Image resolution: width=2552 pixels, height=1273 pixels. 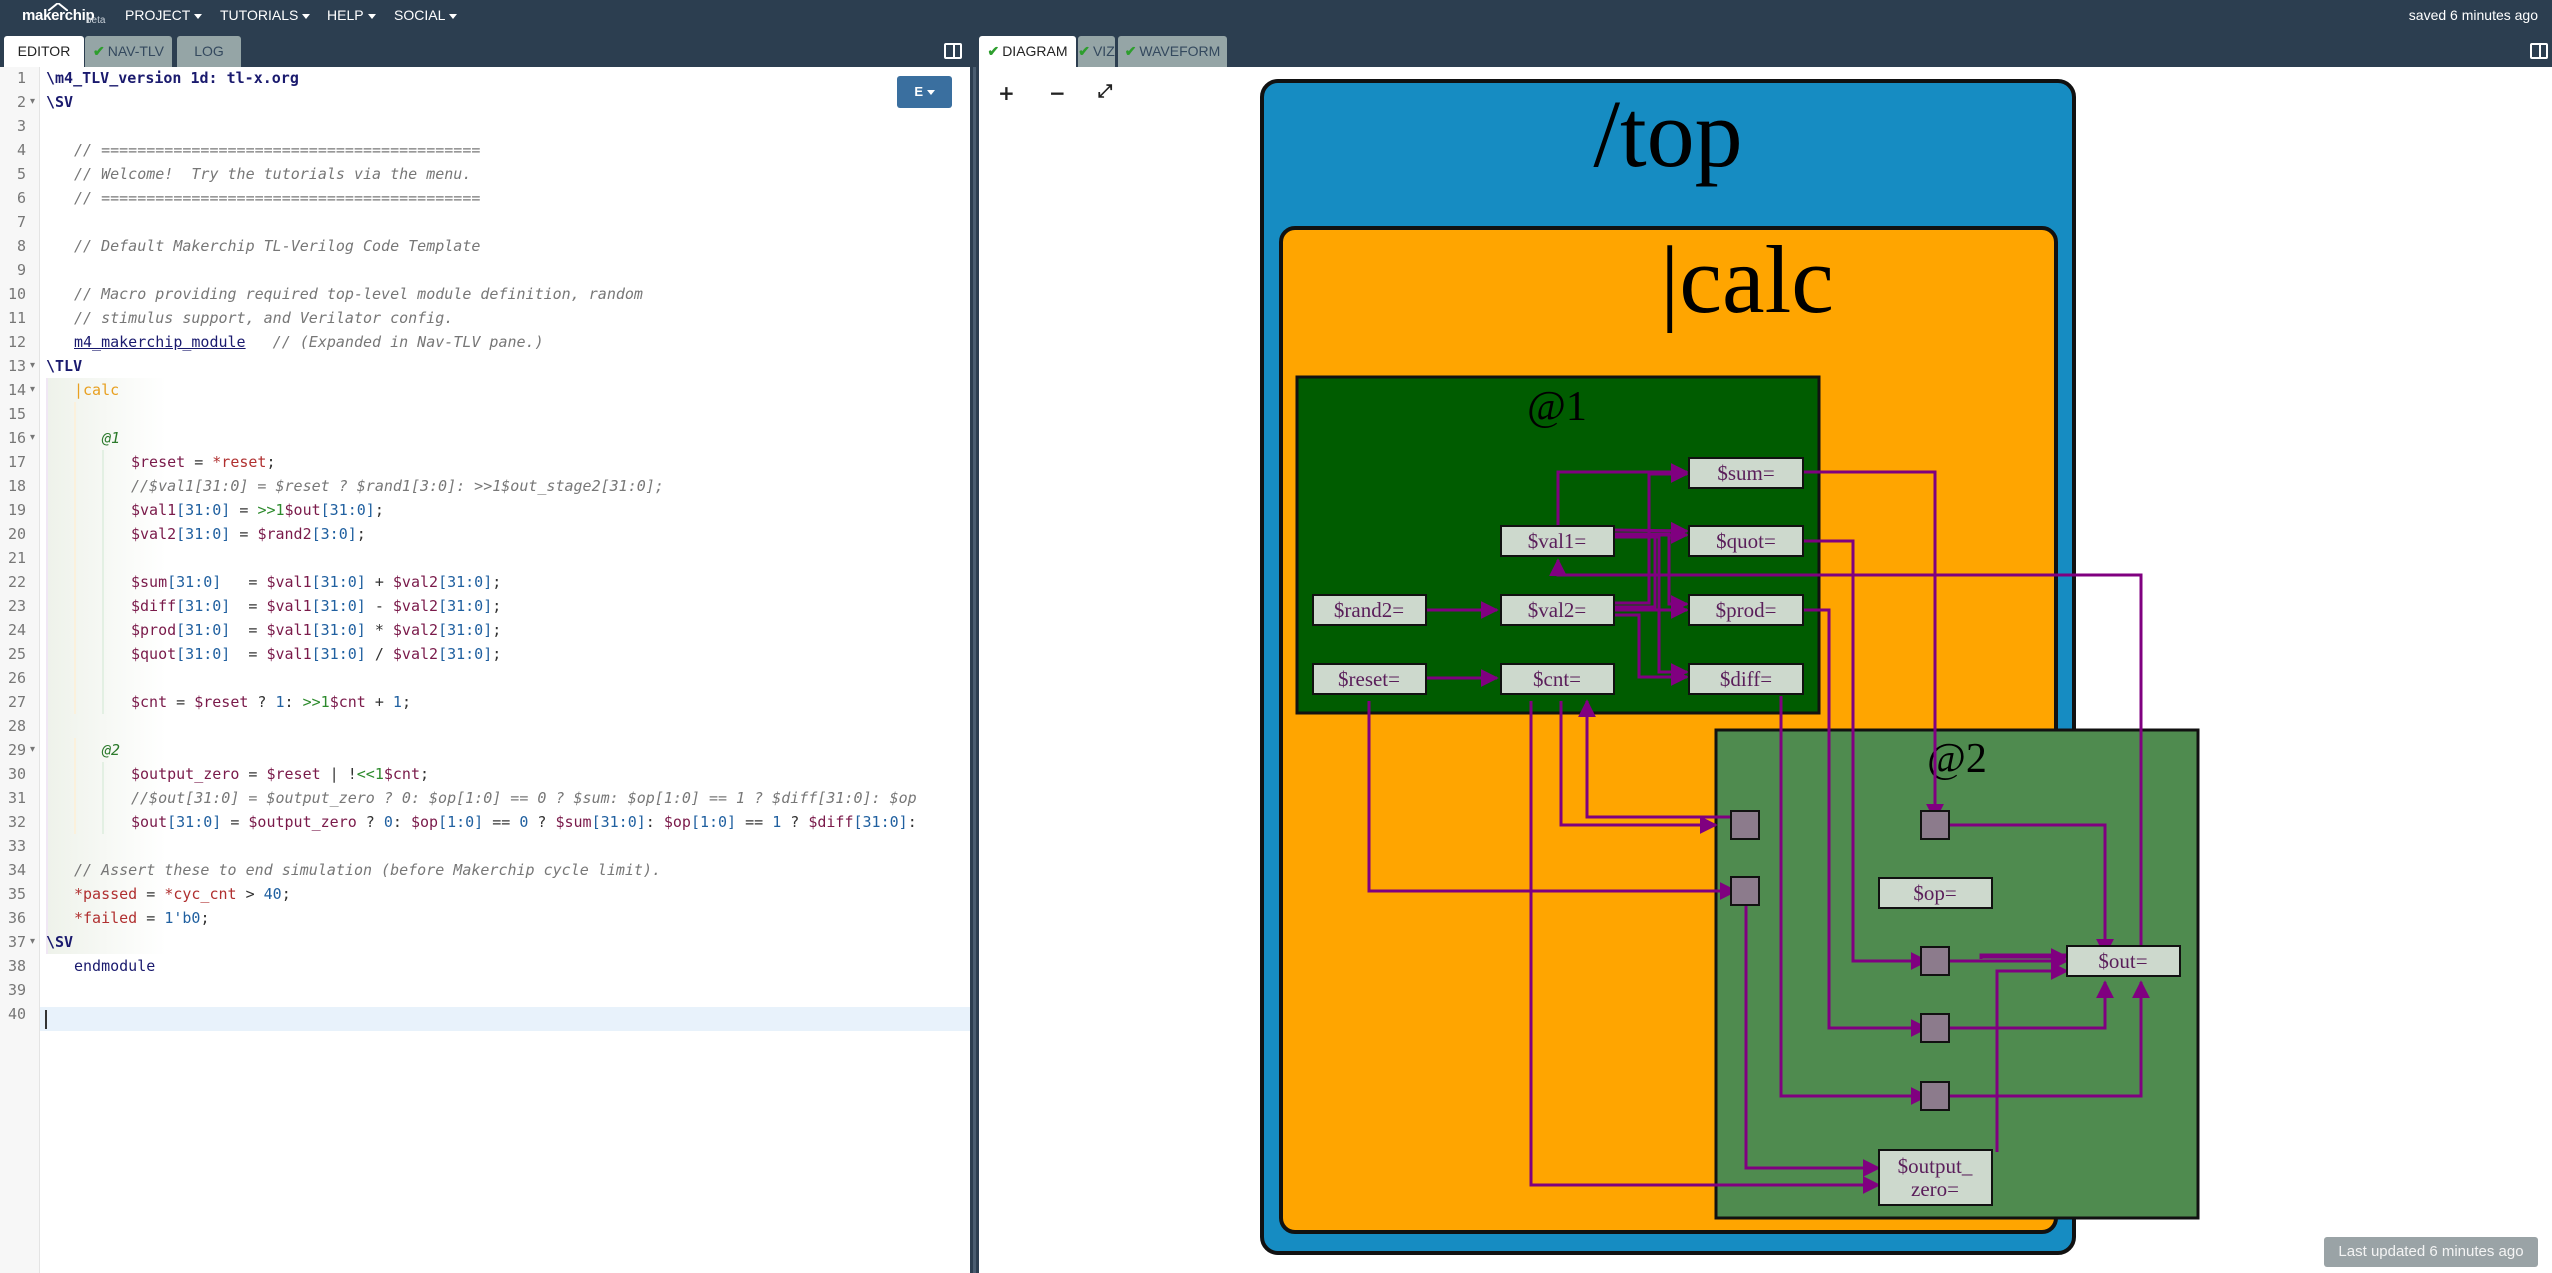 I want to click on line-number: 18, so click(x=16, y=486).